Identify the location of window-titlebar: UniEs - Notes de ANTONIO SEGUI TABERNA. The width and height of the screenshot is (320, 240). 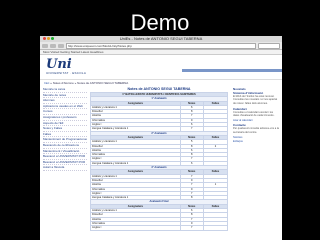
(161, 39).